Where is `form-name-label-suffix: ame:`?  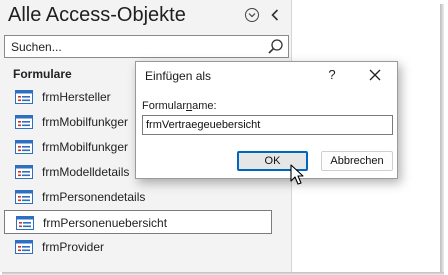 form-name-label-suffix: ame: is located at coordinates (204, 106).